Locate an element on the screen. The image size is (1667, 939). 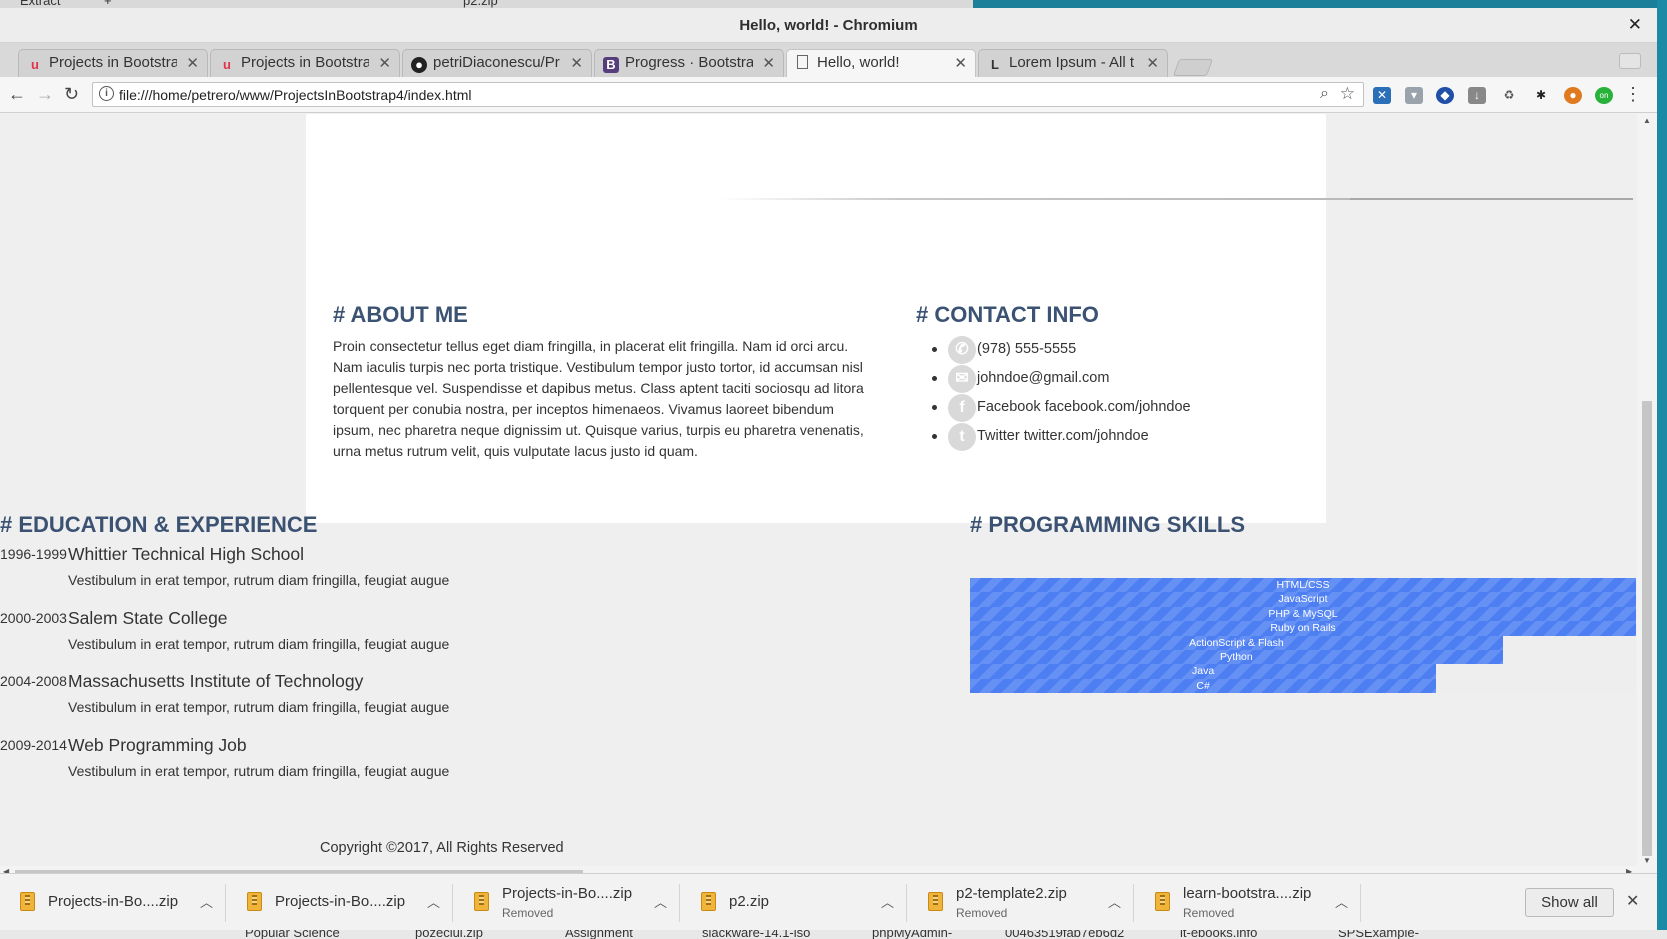
tab-projects-1: u Projects in Bootstra ✕ is located at coordinates (113, 63).